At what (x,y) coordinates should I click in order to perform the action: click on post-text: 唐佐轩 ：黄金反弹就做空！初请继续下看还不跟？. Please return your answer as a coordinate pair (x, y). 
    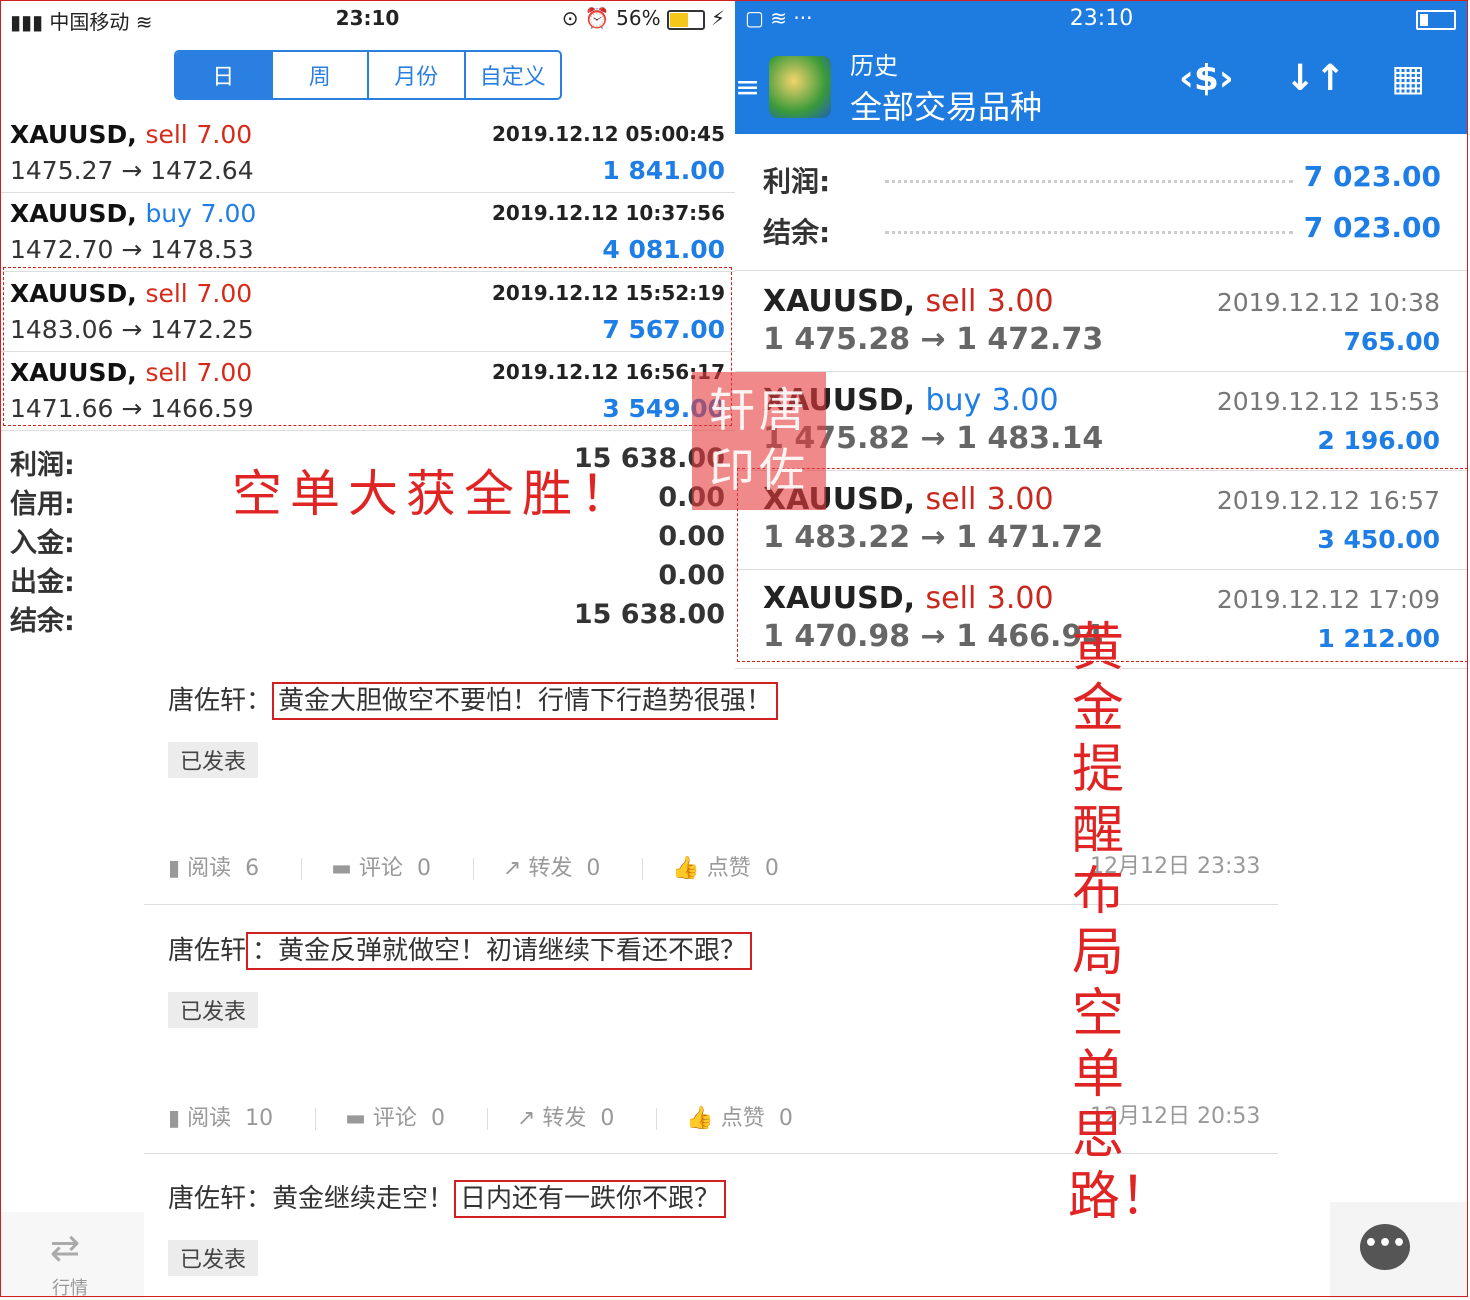
    Looking at the image, I should click on (460, 950).